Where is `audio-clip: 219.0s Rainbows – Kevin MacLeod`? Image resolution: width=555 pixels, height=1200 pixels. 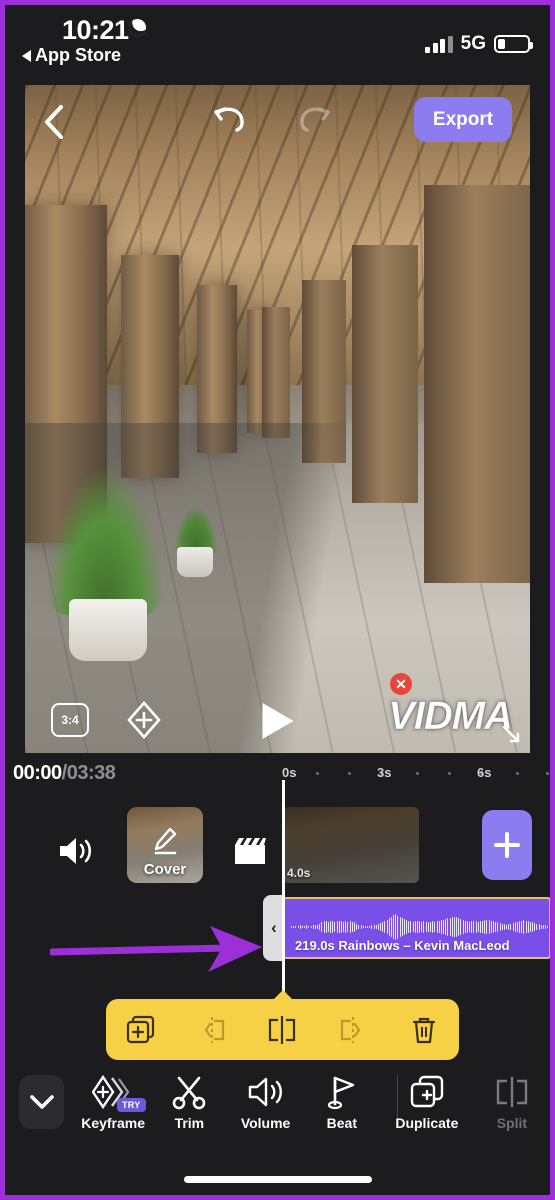 audio-clip: 219.0s Rainbows – Kevin MacLeod is located at coordinates (416, 928).